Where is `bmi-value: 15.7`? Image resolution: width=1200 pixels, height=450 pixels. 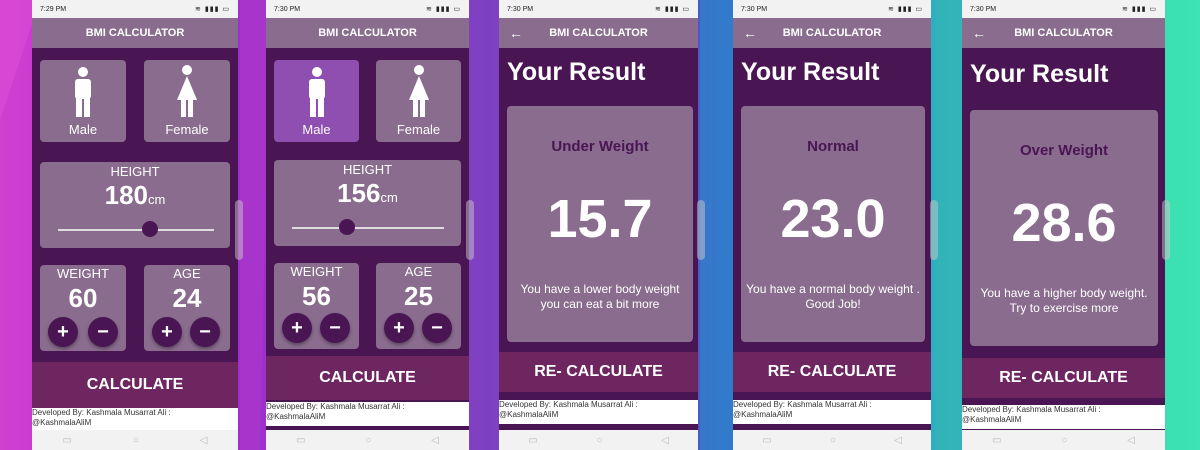
bmi-value: 15.7 is located at coordinates (600, 219).